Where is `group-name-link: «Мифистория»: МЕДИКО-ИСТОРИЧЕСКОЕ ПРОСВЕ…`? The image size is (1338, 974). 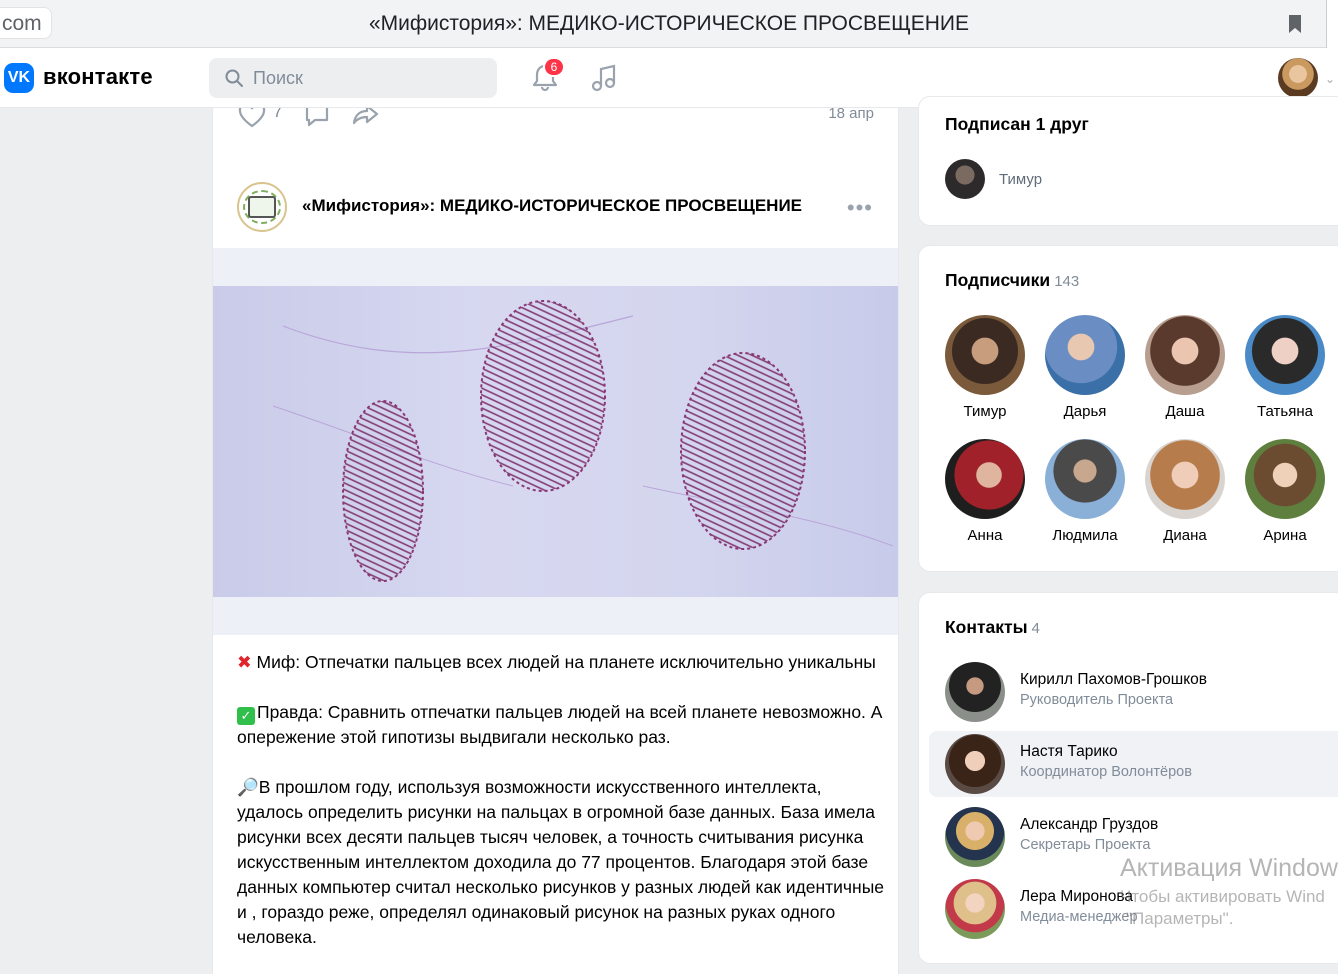
group-name-link: «Мифистория»: МЕДИКО-ИСТОРИЧЕСКОЕ ПРОСВЕ… is located at coordinates (552, 206).